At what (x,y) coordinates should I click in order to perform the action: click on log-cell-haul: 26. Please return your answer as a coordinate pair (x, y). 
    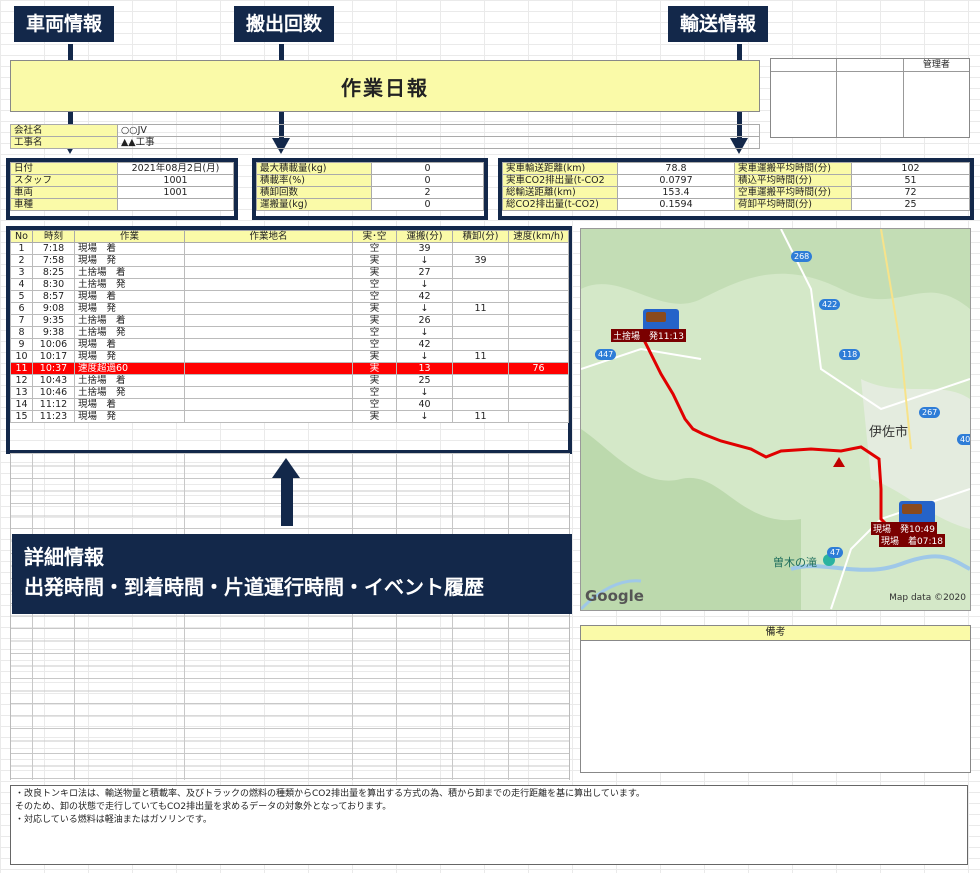
    Looking at the image, I should click on (424, 320).